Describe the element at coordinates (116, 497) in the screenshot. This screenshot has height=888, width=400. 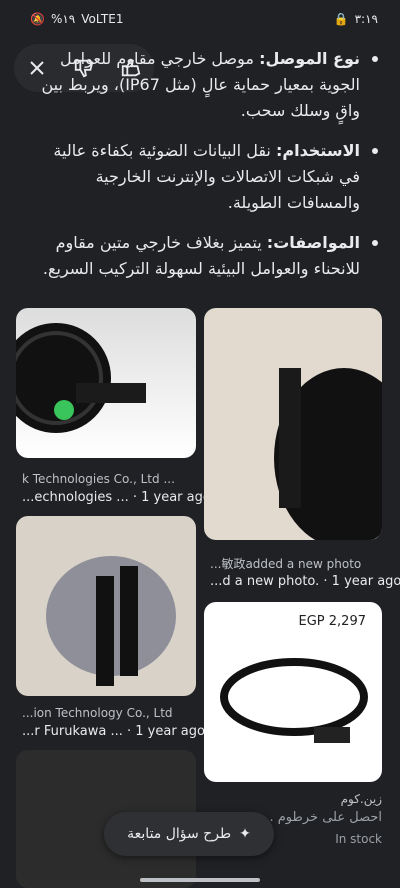
I see `result-title-1: ...echnologies ... · 1 year ago` at that location.